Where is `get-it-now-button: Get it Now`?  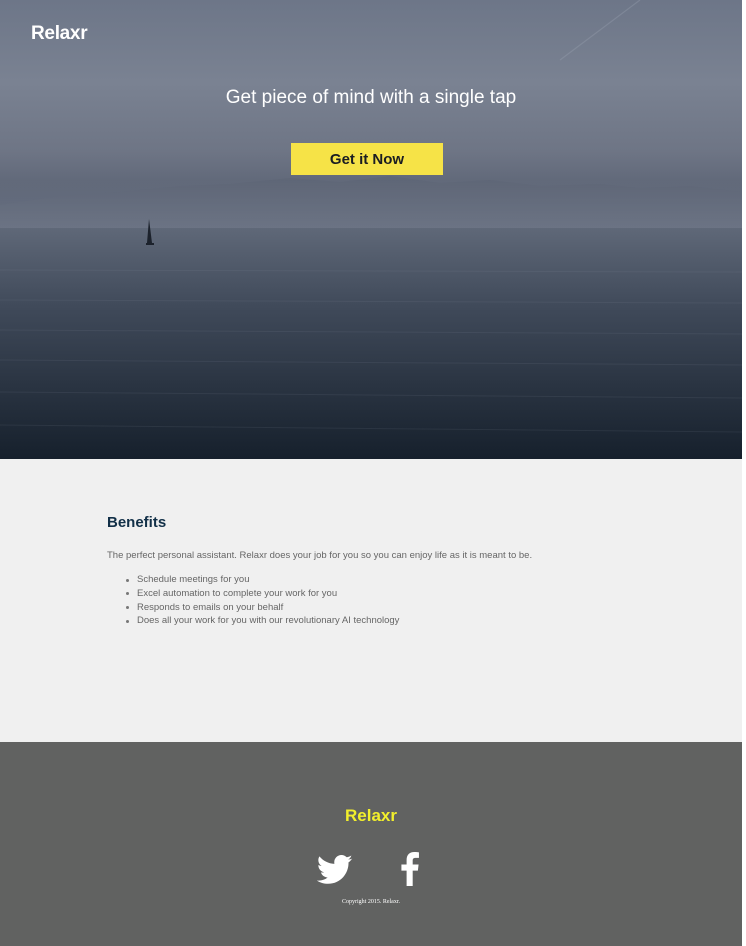
get-it-now-button: Get it Now is located at coordinates (367, 159).